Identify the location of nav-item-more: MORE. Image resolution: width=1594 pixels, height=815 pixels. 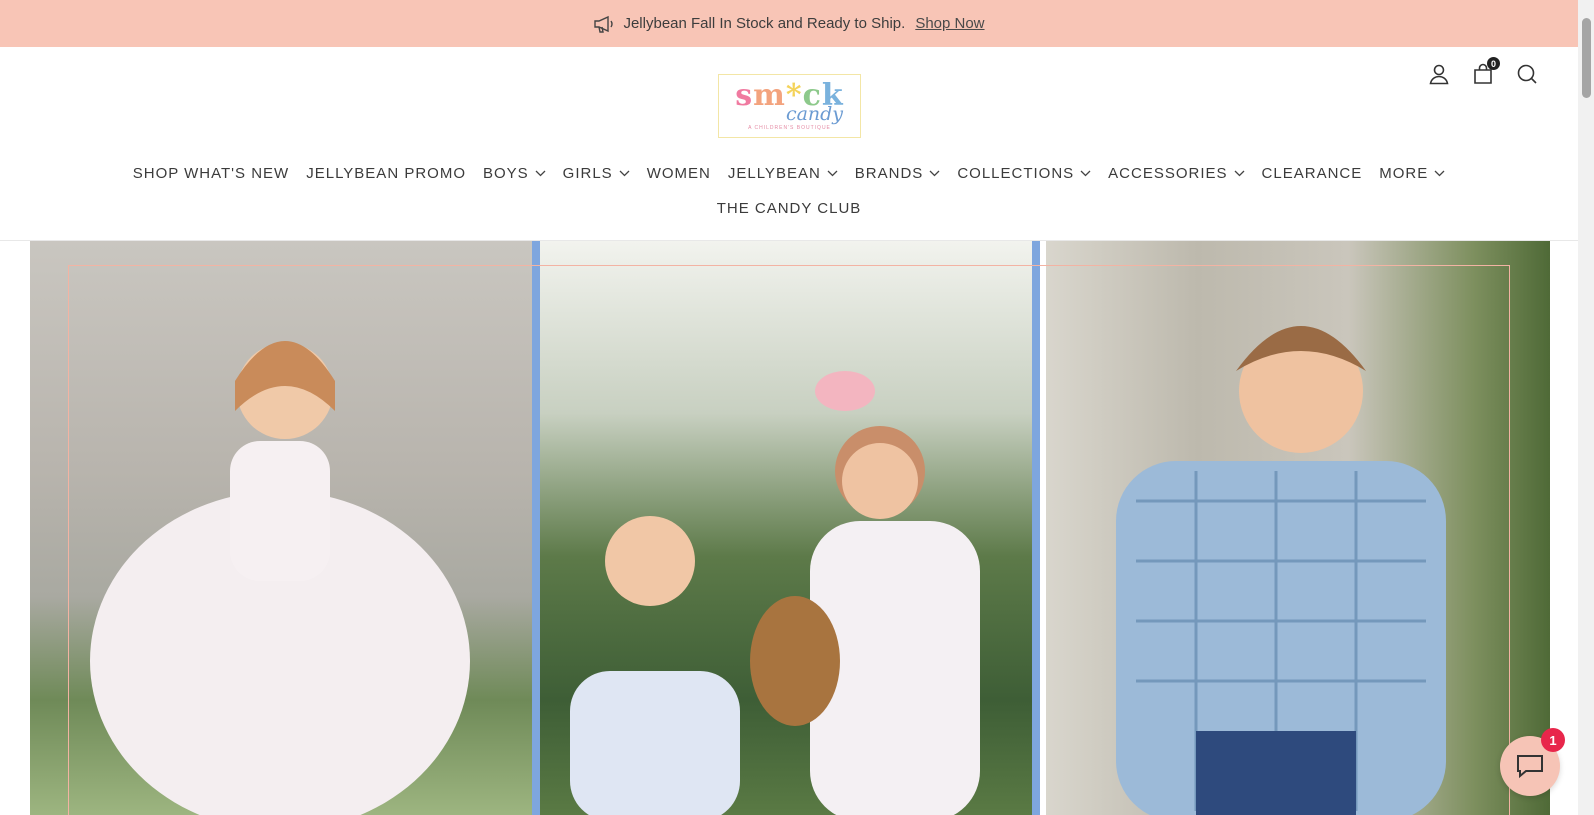
(1412, 173).